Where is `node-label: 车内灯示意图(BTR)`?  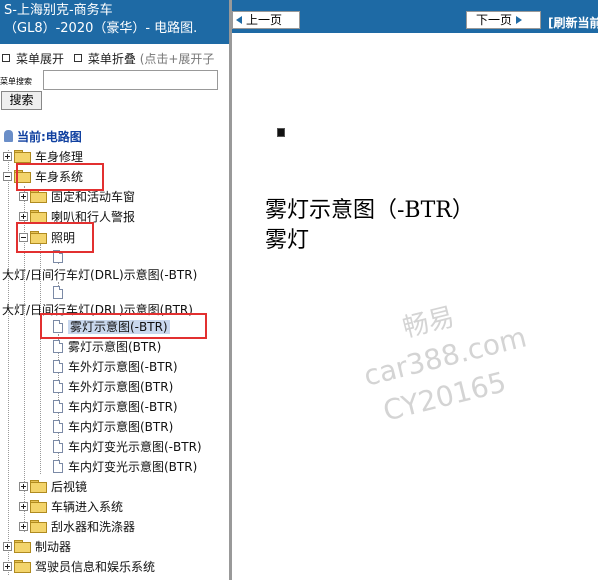
node-label: 车内灯示意图(BTR) is located at coordinates (121, 427).